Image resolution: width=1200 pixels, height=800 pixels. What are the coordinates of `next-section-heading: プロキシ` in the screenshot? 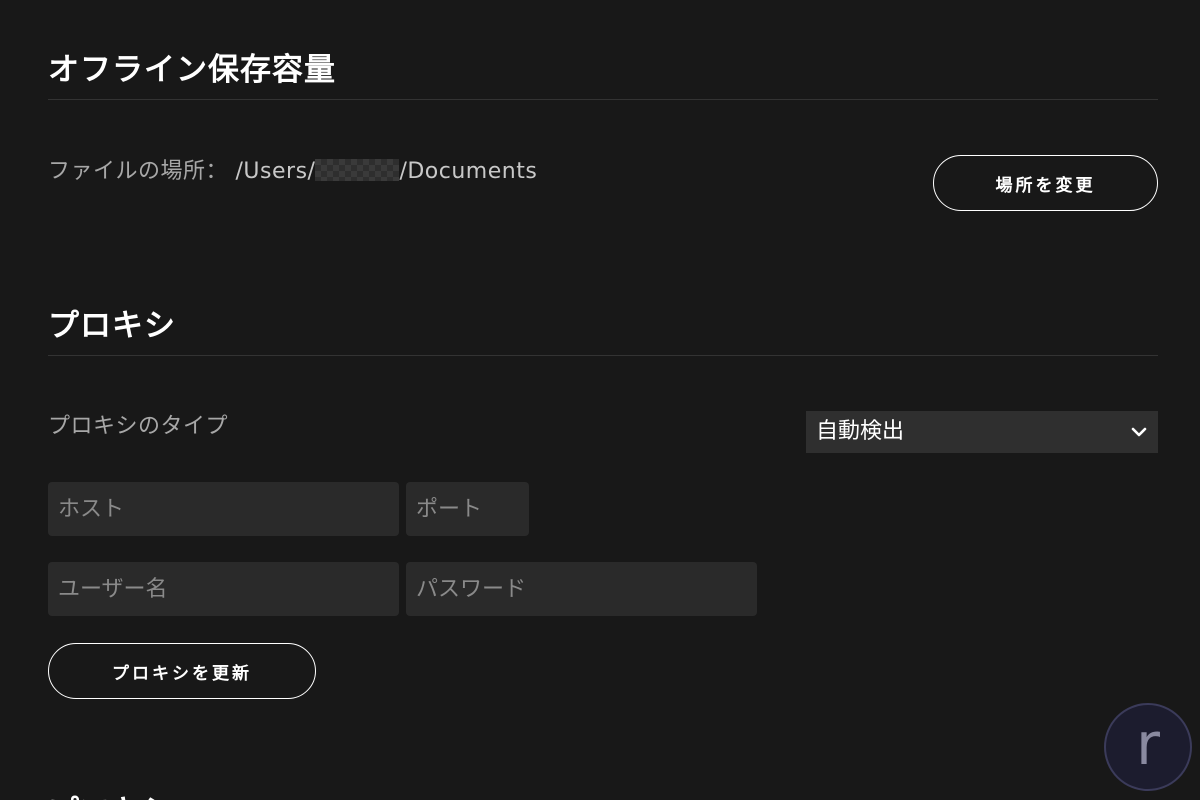 It's located at (118, 793).